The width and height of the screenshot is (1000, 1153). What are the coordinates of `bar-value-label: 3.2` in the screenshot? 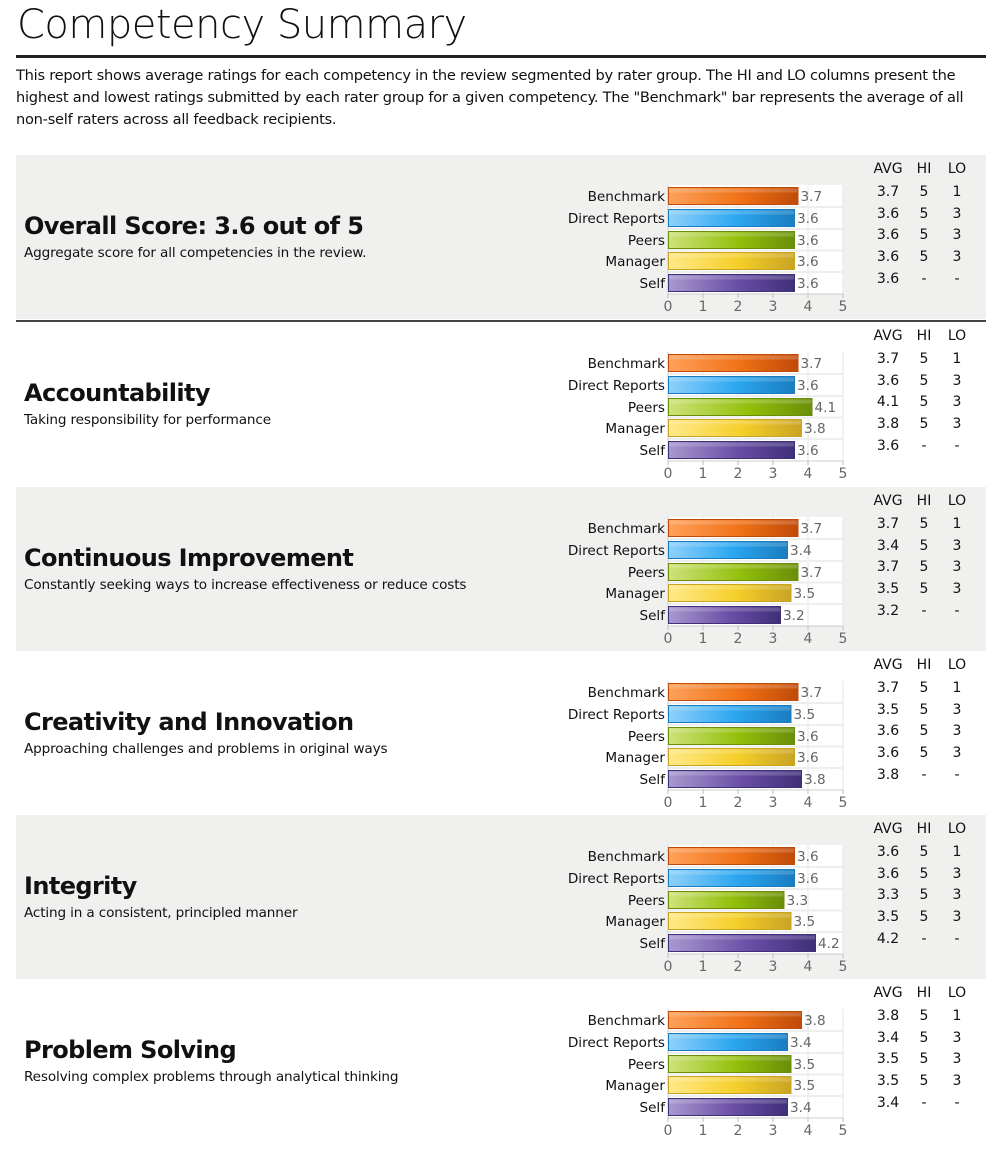 It's located at (794, 616).